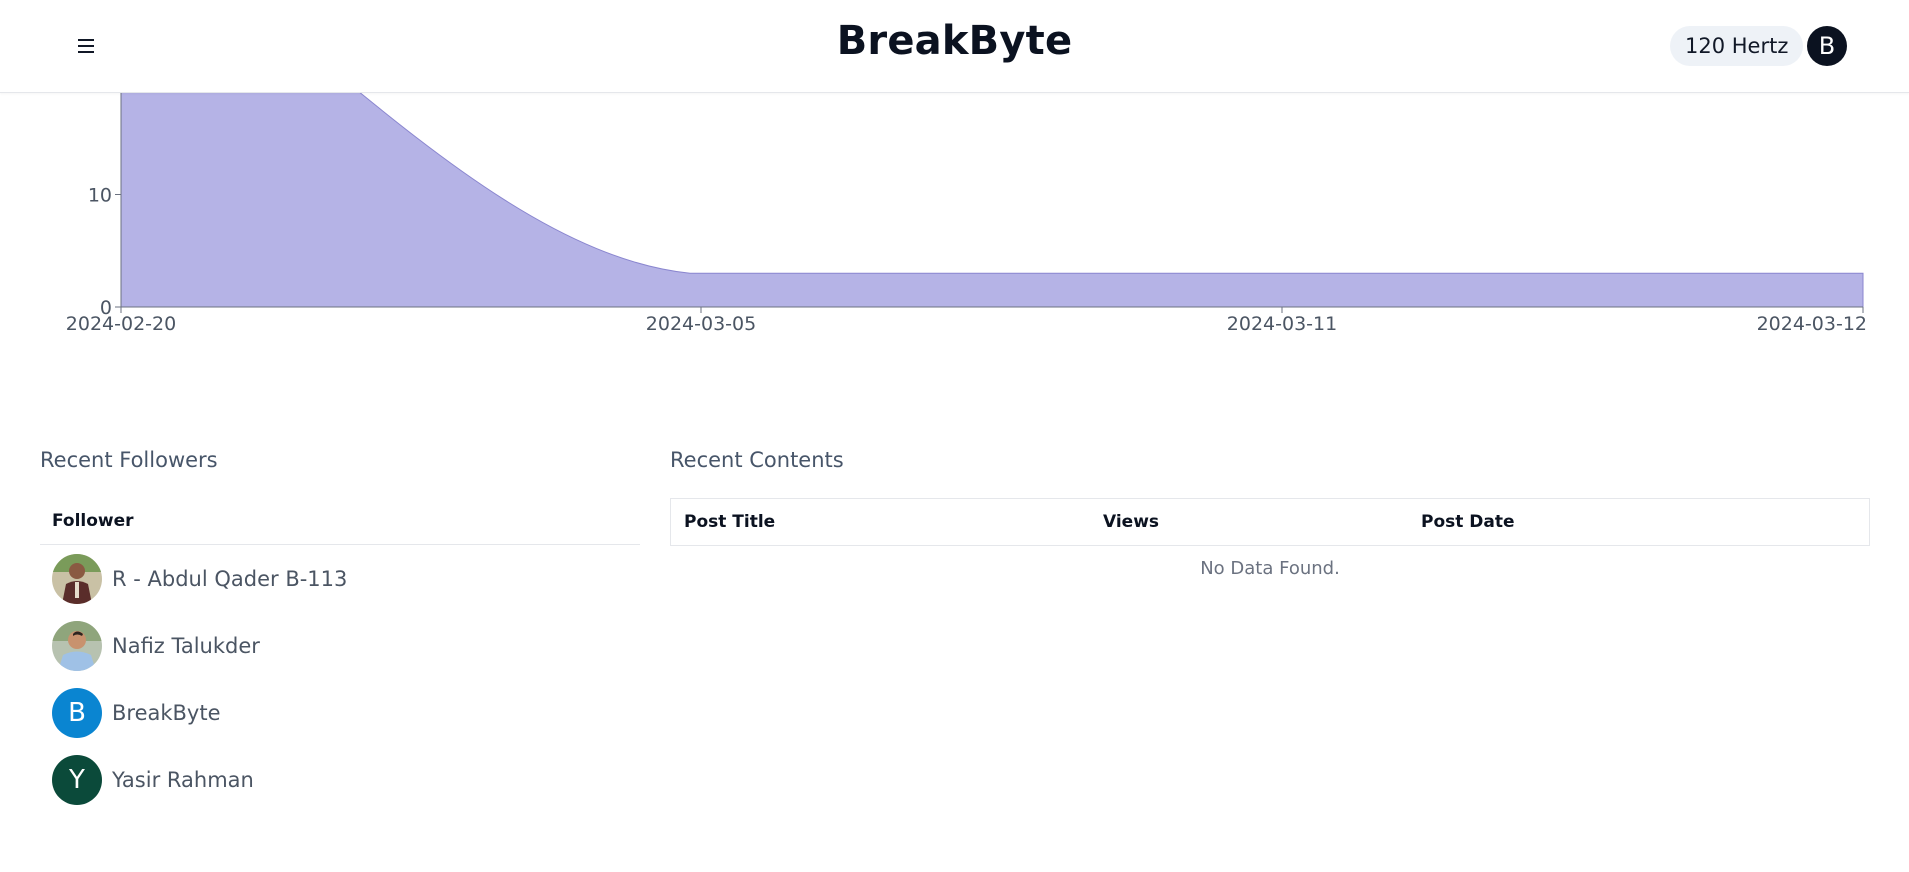  I want to click on contents-table-header: Post Title Views Post Date, so click(1270, 522).